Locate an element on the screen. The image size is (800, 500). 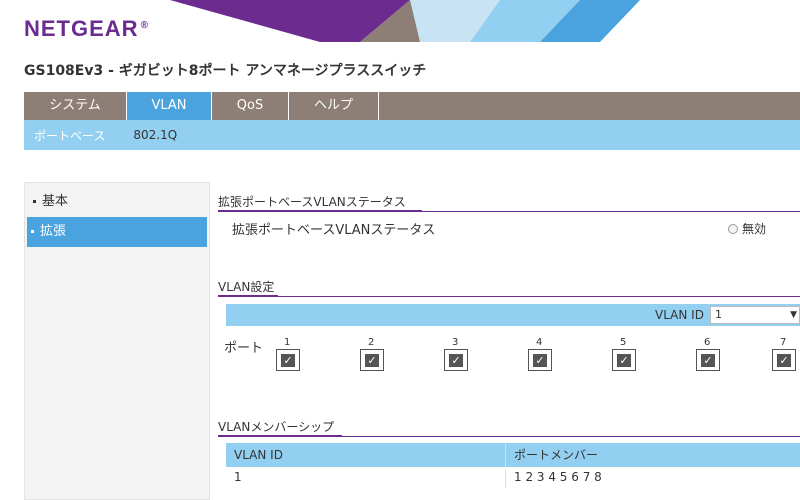
port-5: 5 ✓ is located at coordinates (626, 354).